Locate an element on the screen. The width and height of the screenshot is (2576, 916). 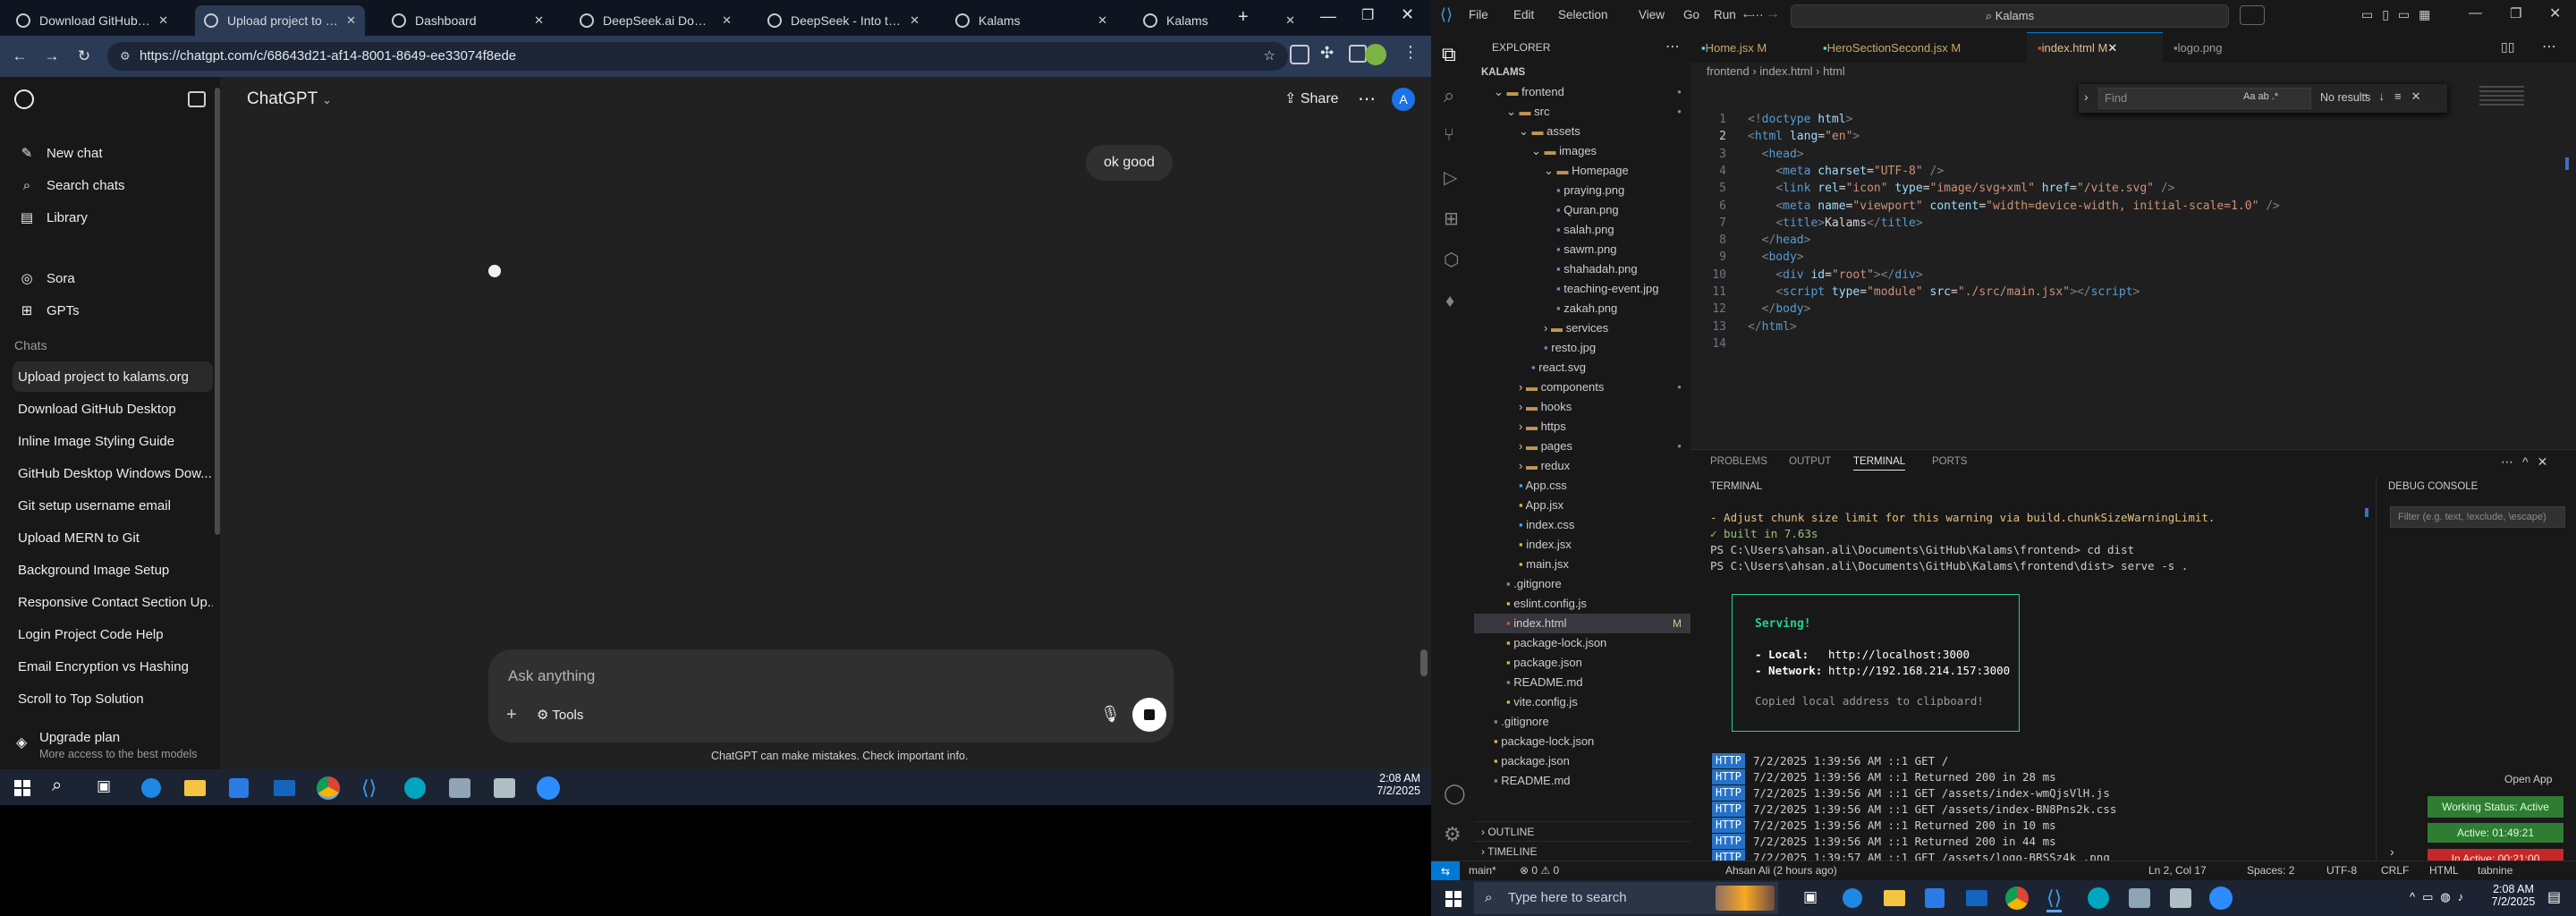
tree-item: › ▬ services is located at coordinates (1582, 328).